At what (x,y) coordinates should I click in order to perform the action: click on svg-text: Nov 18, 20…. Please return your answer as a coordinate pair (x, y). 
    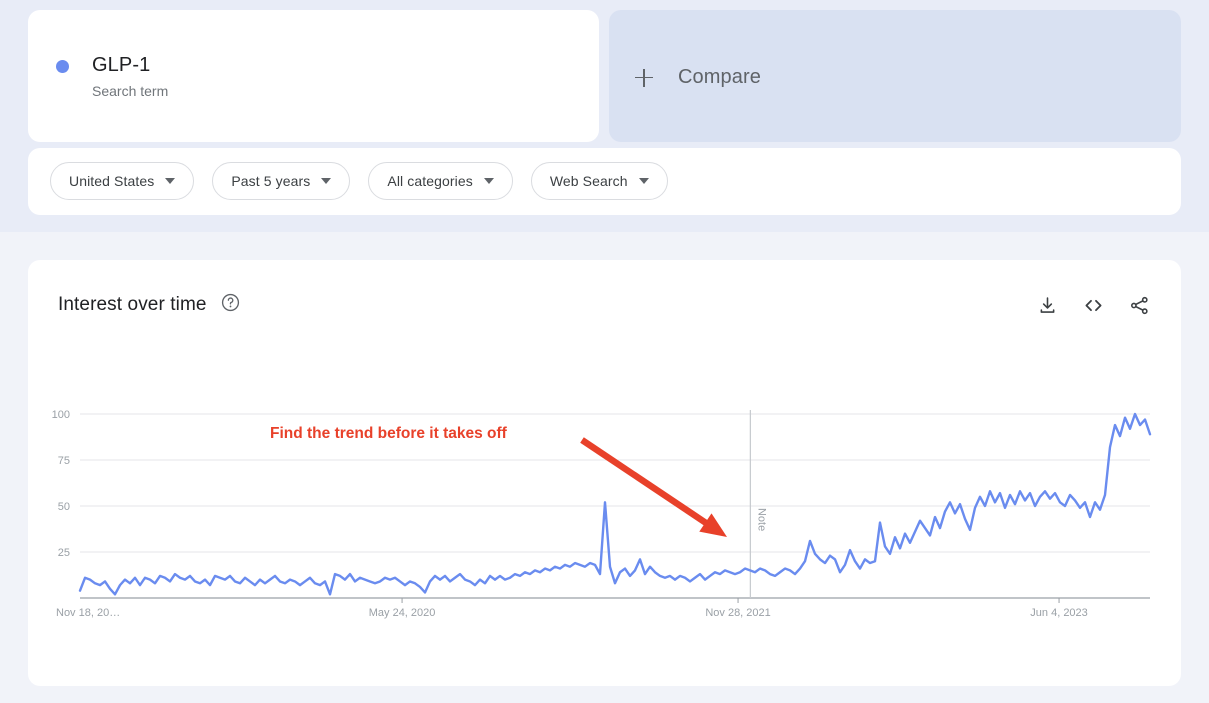
    Looking at the image, I should click on (88, 613).